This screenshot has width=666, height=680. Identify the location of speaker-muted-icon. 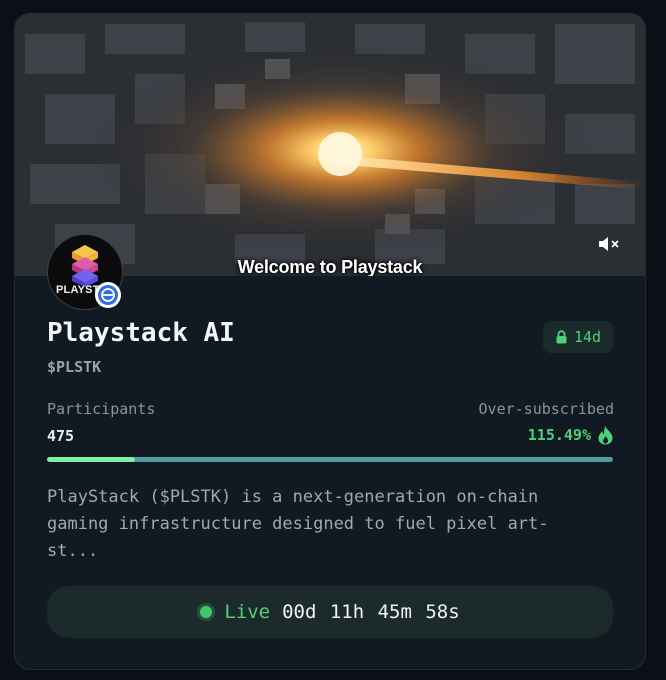
(609, 244).